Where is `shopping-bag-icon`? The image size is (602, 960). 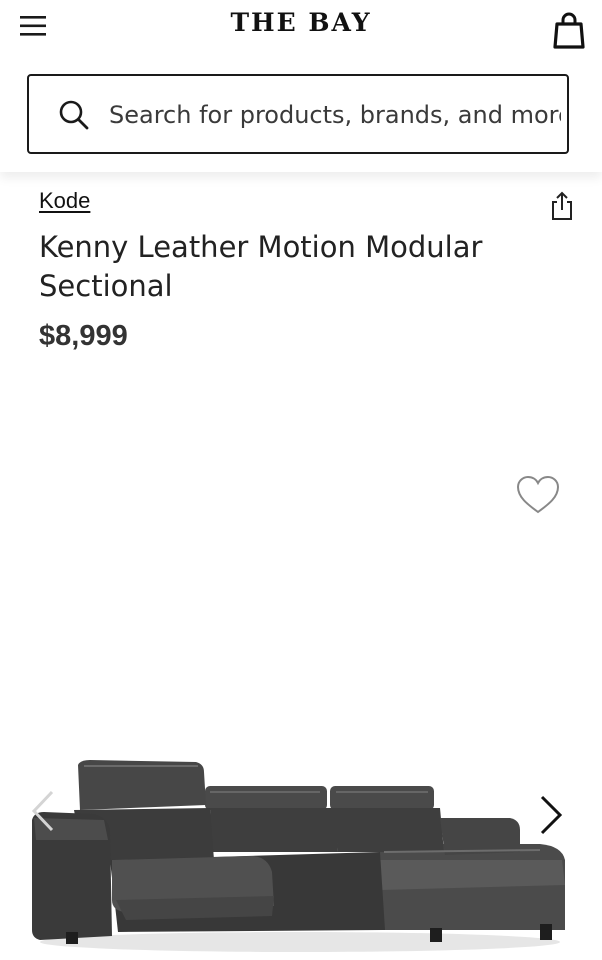 shopping-bag-icon is located at coordinates (569, 30).